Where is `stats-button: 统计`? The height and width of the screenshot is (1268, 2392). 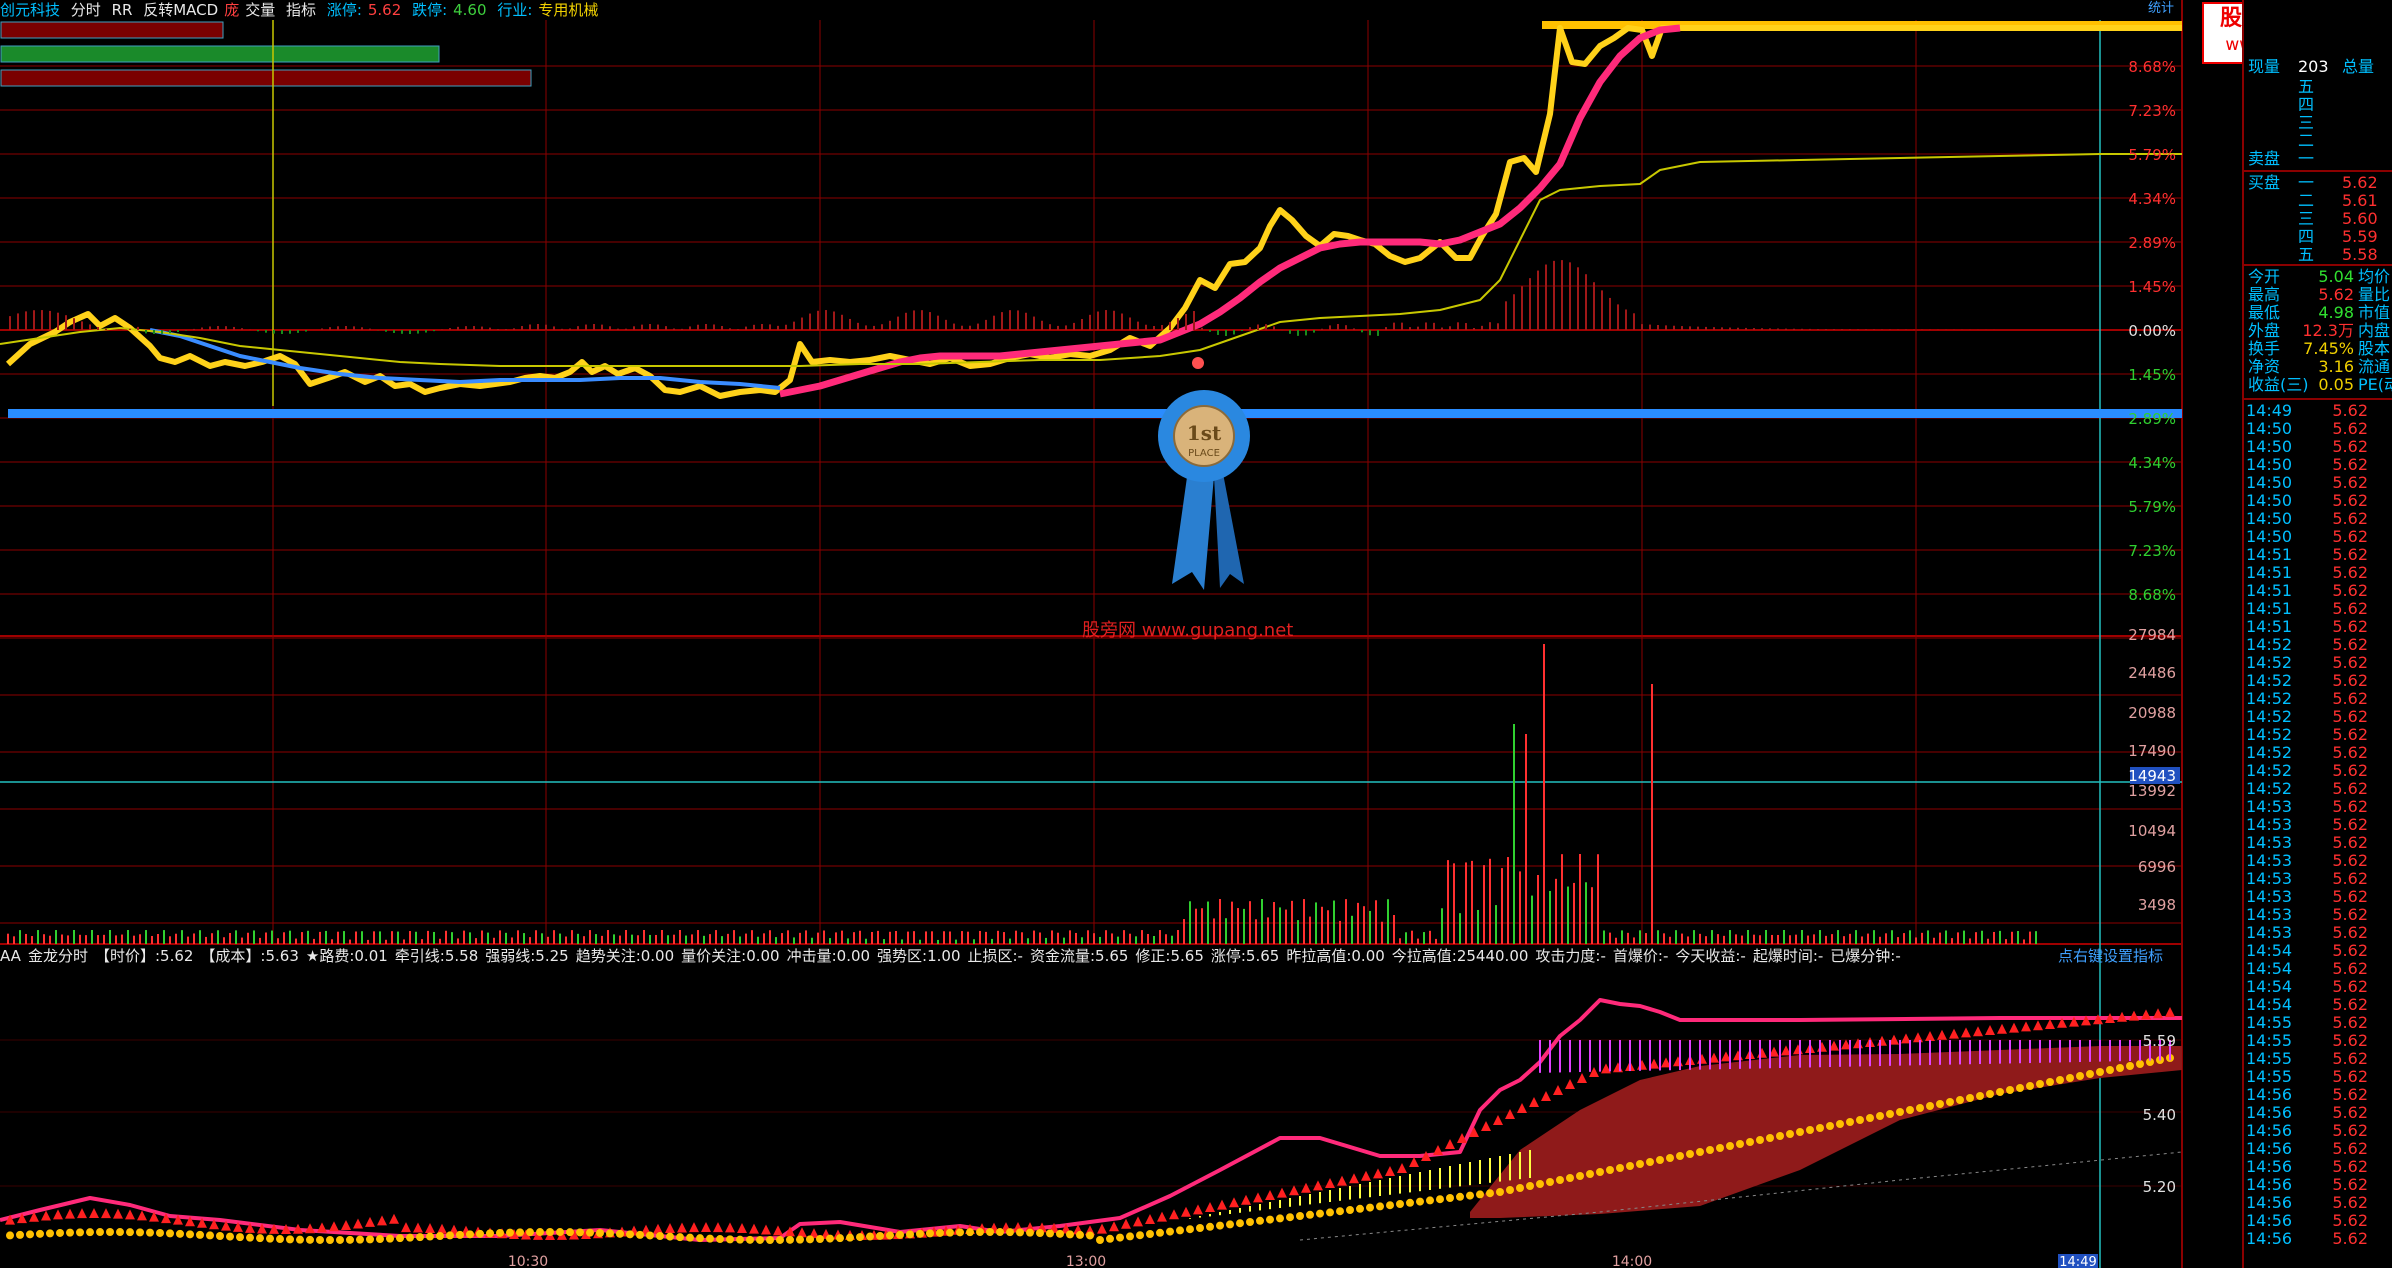
stats-button: 统计 is located at coordinates (2161, 9).